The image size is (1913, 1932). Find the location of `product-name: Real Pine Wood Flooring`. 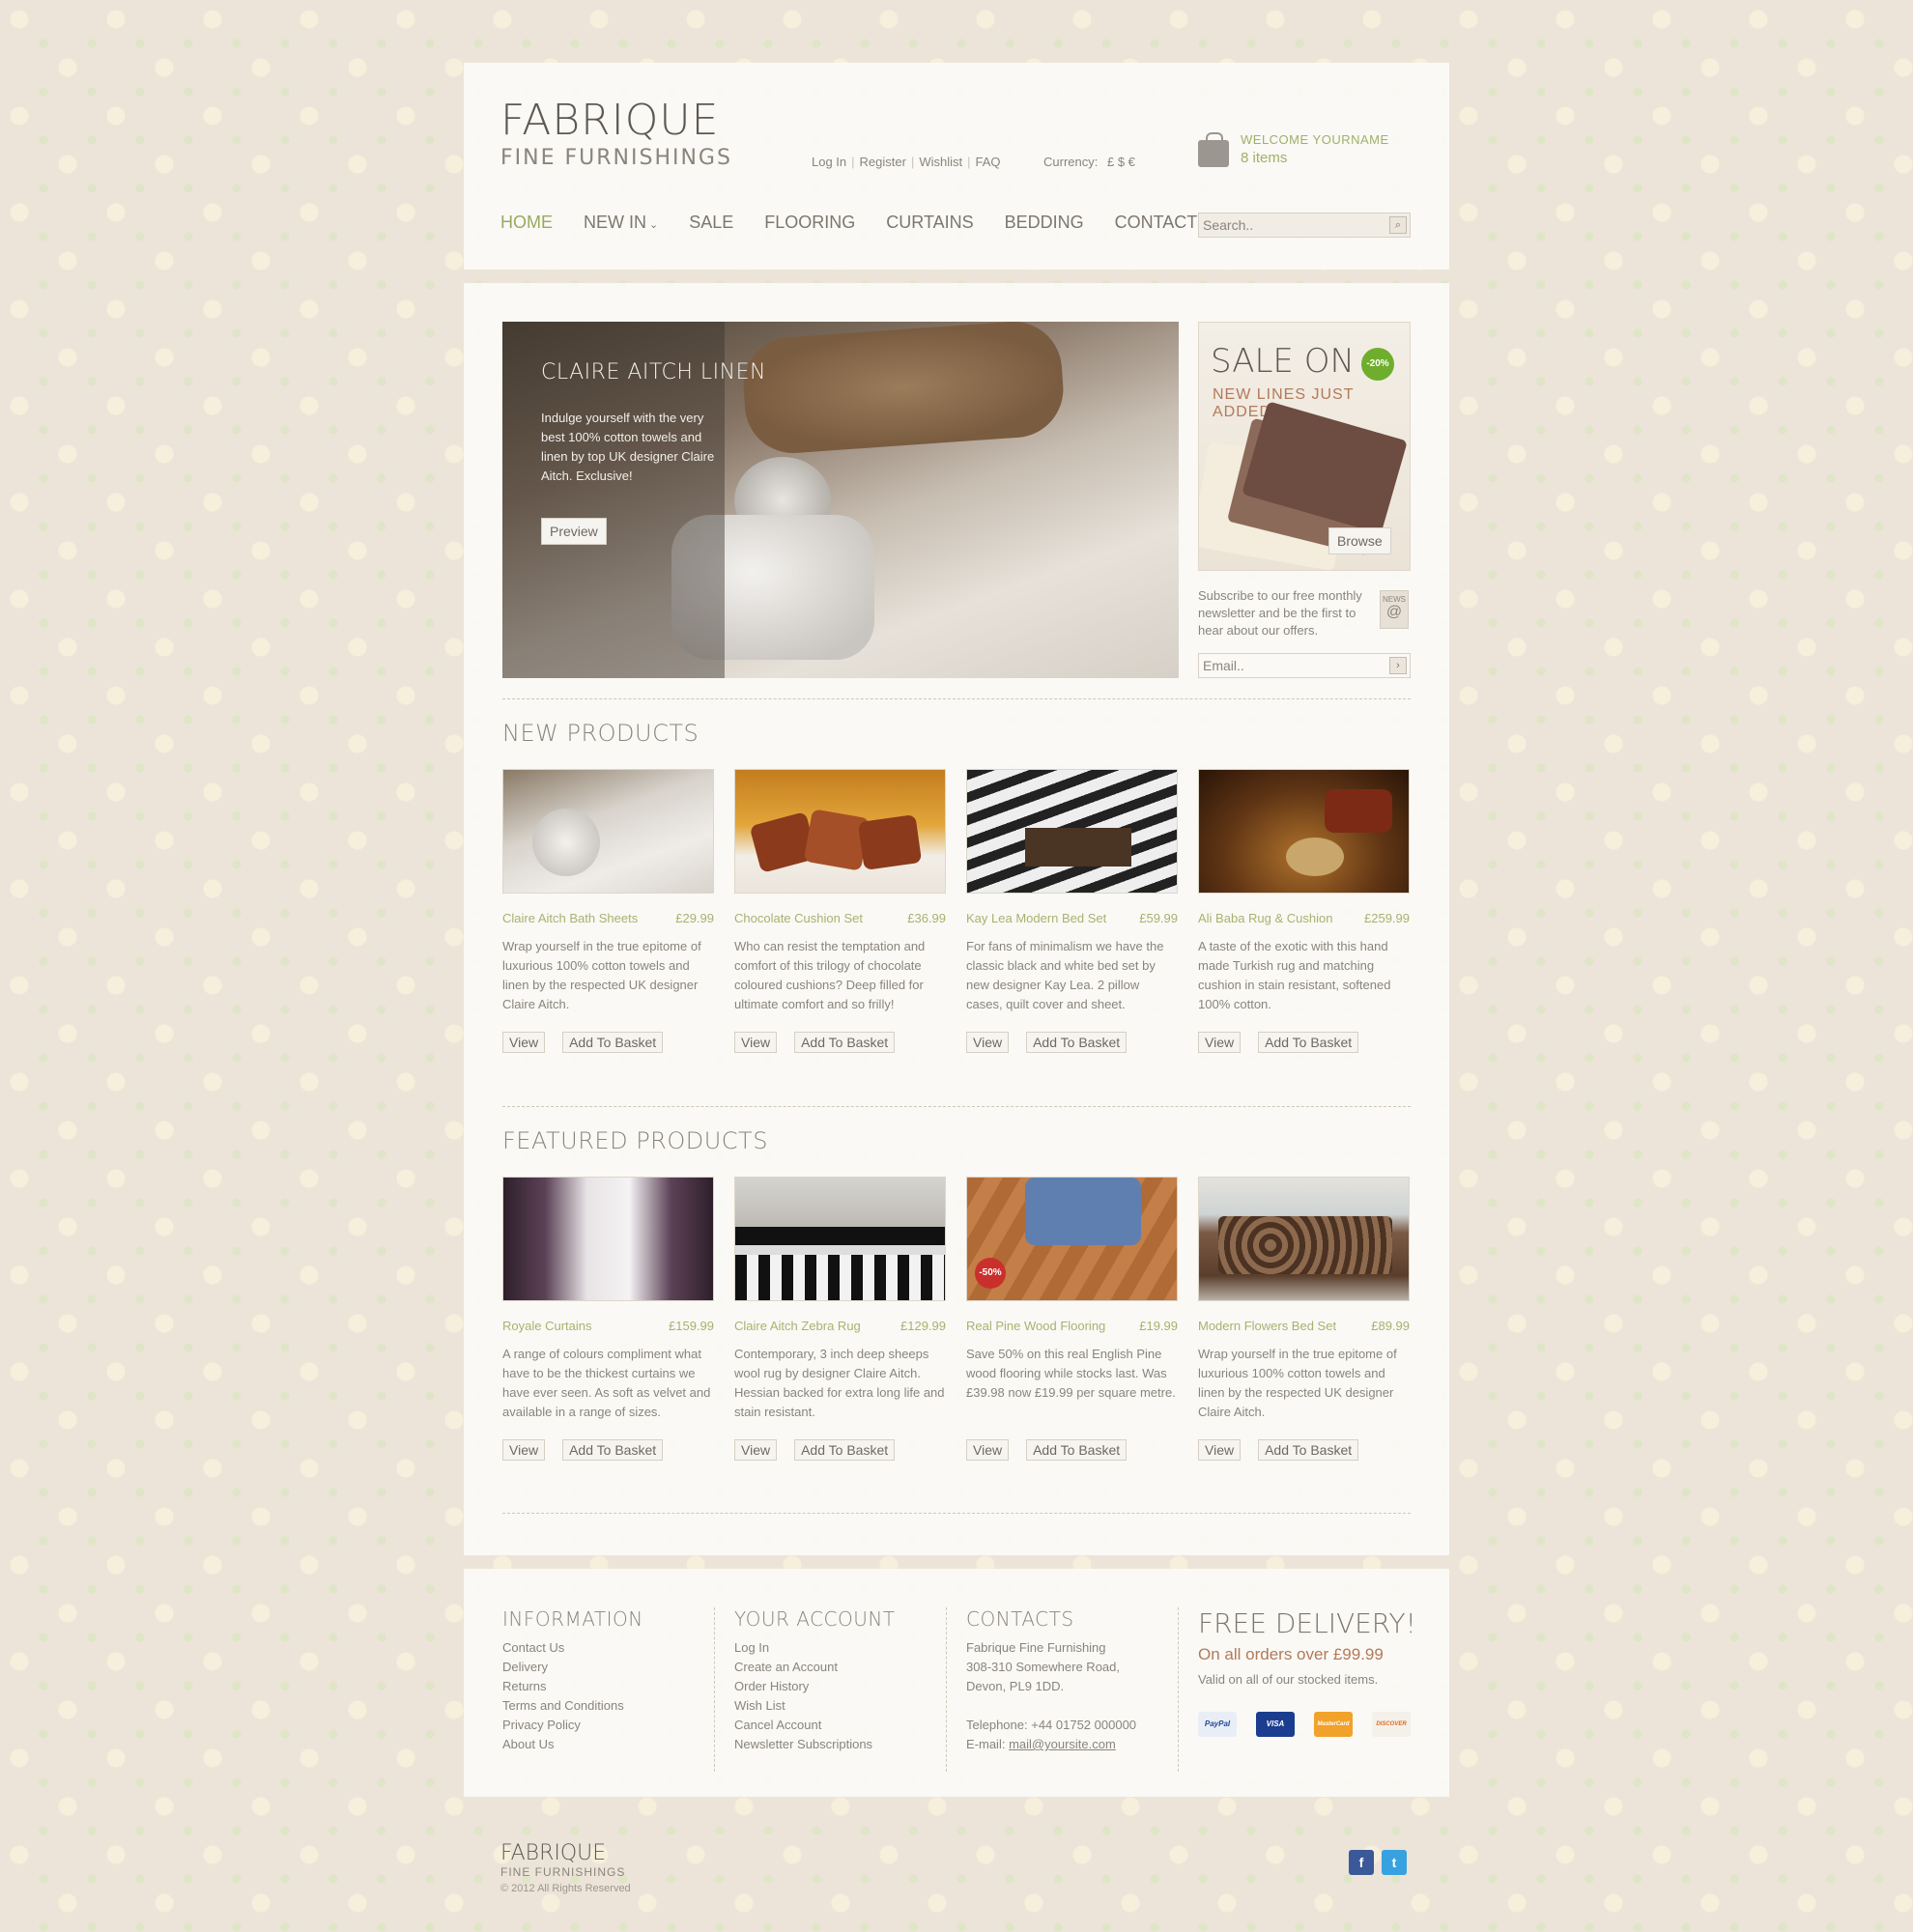

product-name: Real Pine Wood Flooring is located at coordinates (1035, 1326).